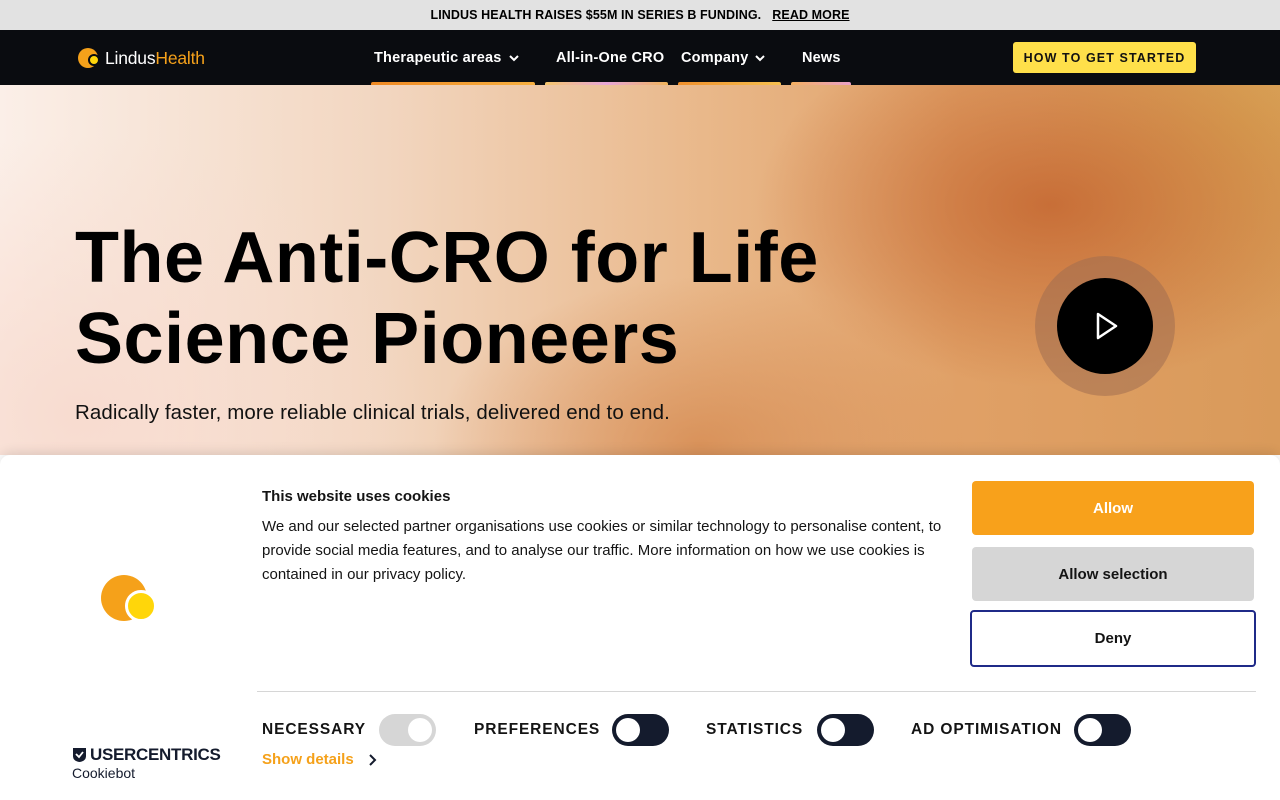 This screenshot has width=1280, height=800. Describe the element at coordinates (131, 600) in the screenshot. I see `lindus-logo-icon` at that location.